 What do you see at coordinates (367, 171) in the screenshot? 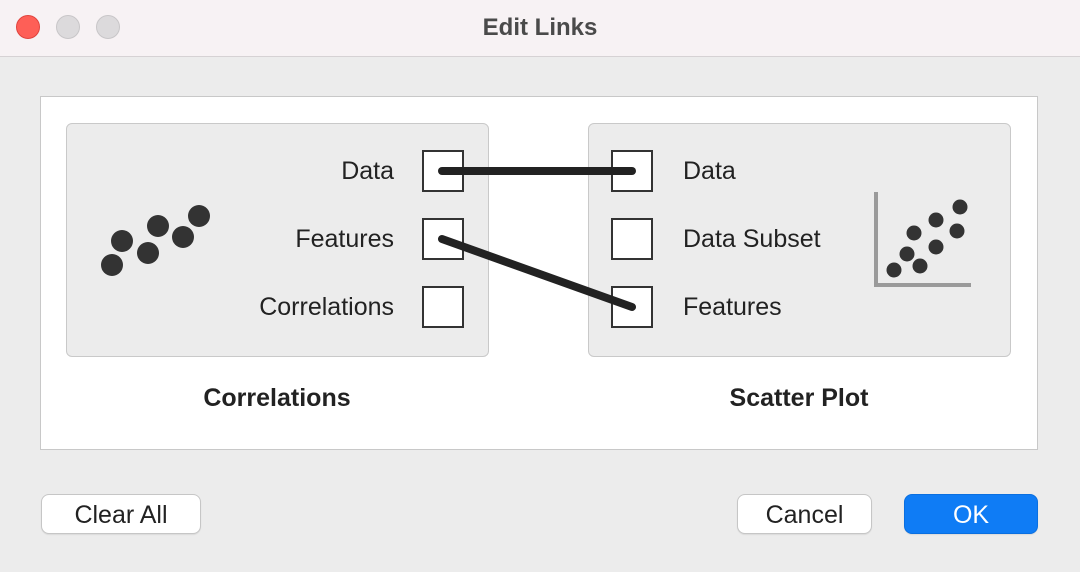
I see `source-port-label-data: Data` at bounding box center [367, 171].